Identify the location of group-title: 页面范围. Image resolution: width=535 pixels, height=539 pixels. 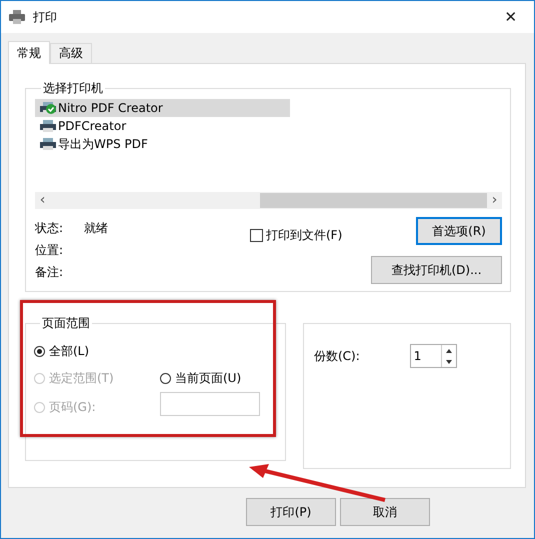
(66, 323).